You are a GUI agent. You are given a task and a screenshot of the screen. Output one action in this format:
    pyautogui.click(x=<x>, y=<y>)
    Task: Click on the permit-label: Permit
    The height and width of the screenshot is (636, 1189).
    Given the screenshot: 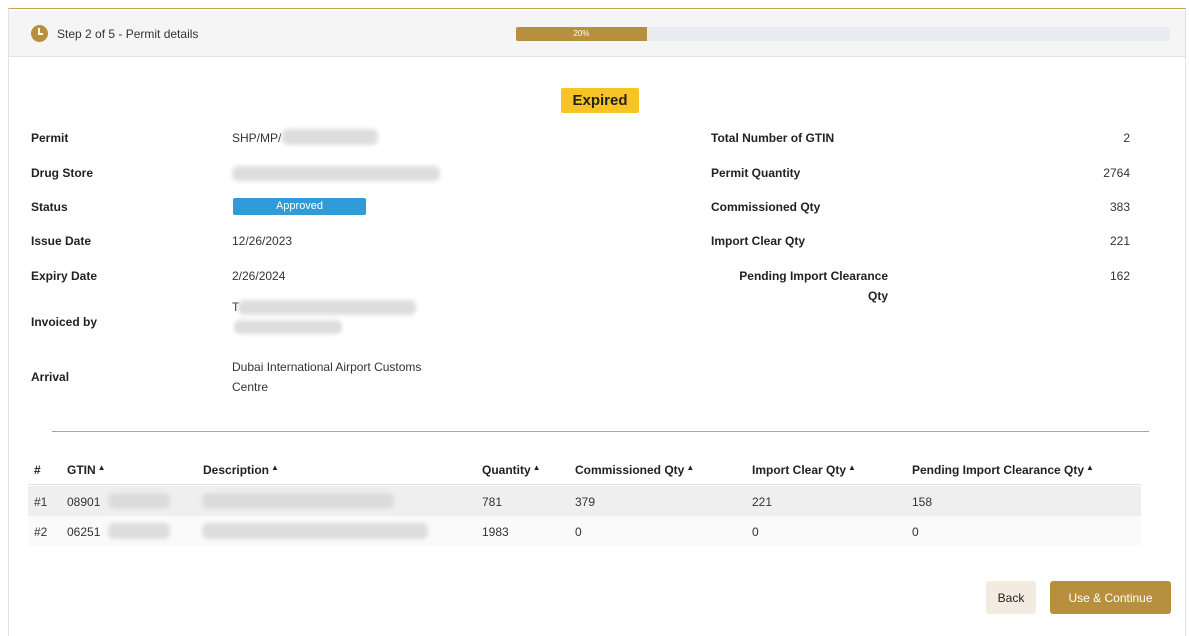 What is the action you would take?
    pyautogui.click(x=50, y=138)
    